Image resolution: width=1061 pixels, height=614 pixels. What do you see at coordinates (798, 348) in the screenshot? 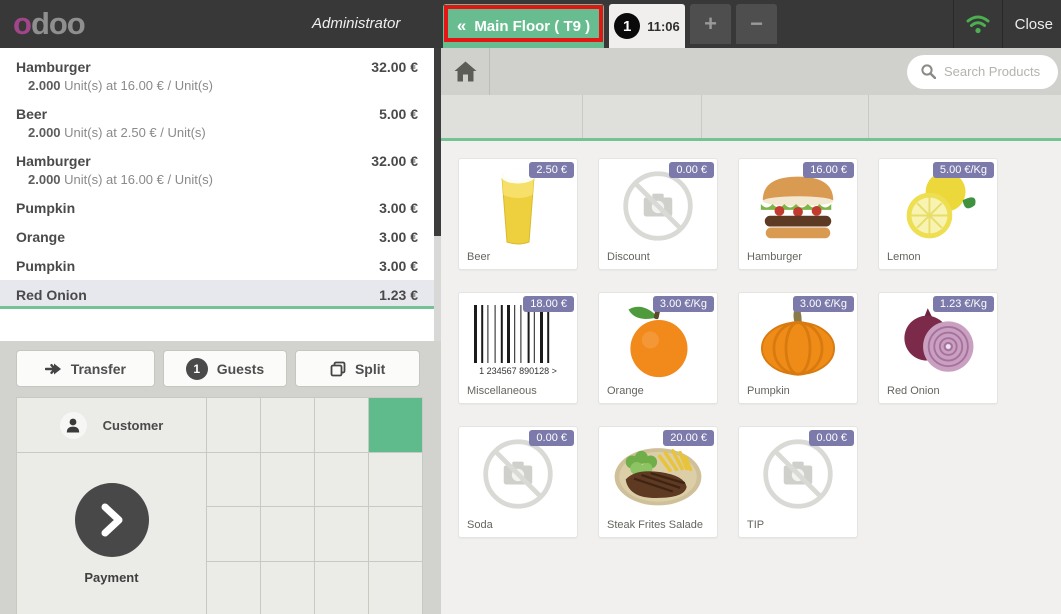
I see `product-card: 3.00 €/Kg Pumpkin` at bounding box center [798, 348].